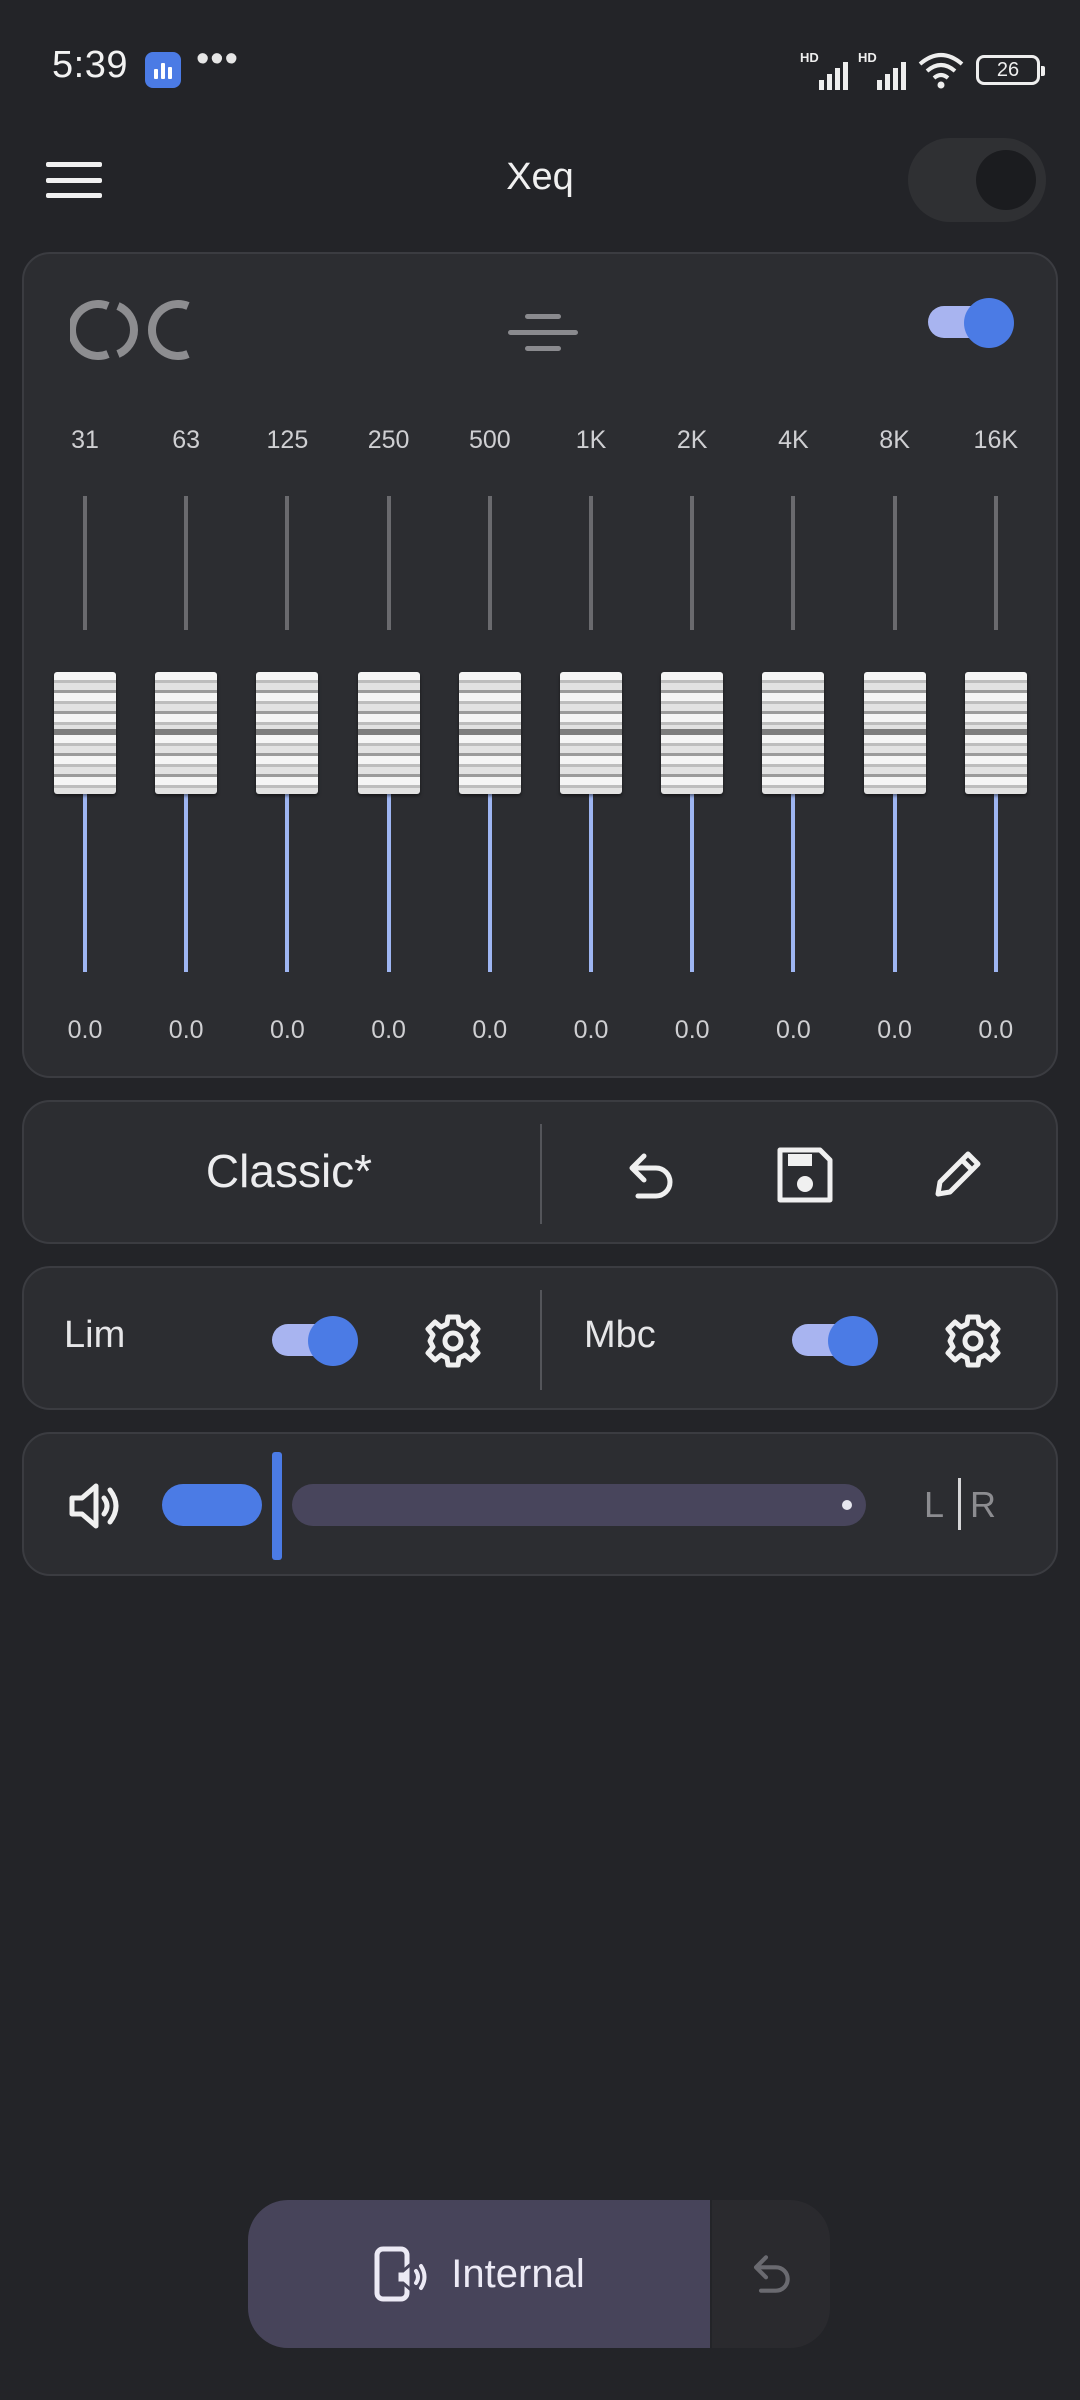 The height and width of the screenshot is (2400, 1080). Describe the element at coordinates (287, 1030) in the screenshot. I see `band-value-2: 0.0` at that location.